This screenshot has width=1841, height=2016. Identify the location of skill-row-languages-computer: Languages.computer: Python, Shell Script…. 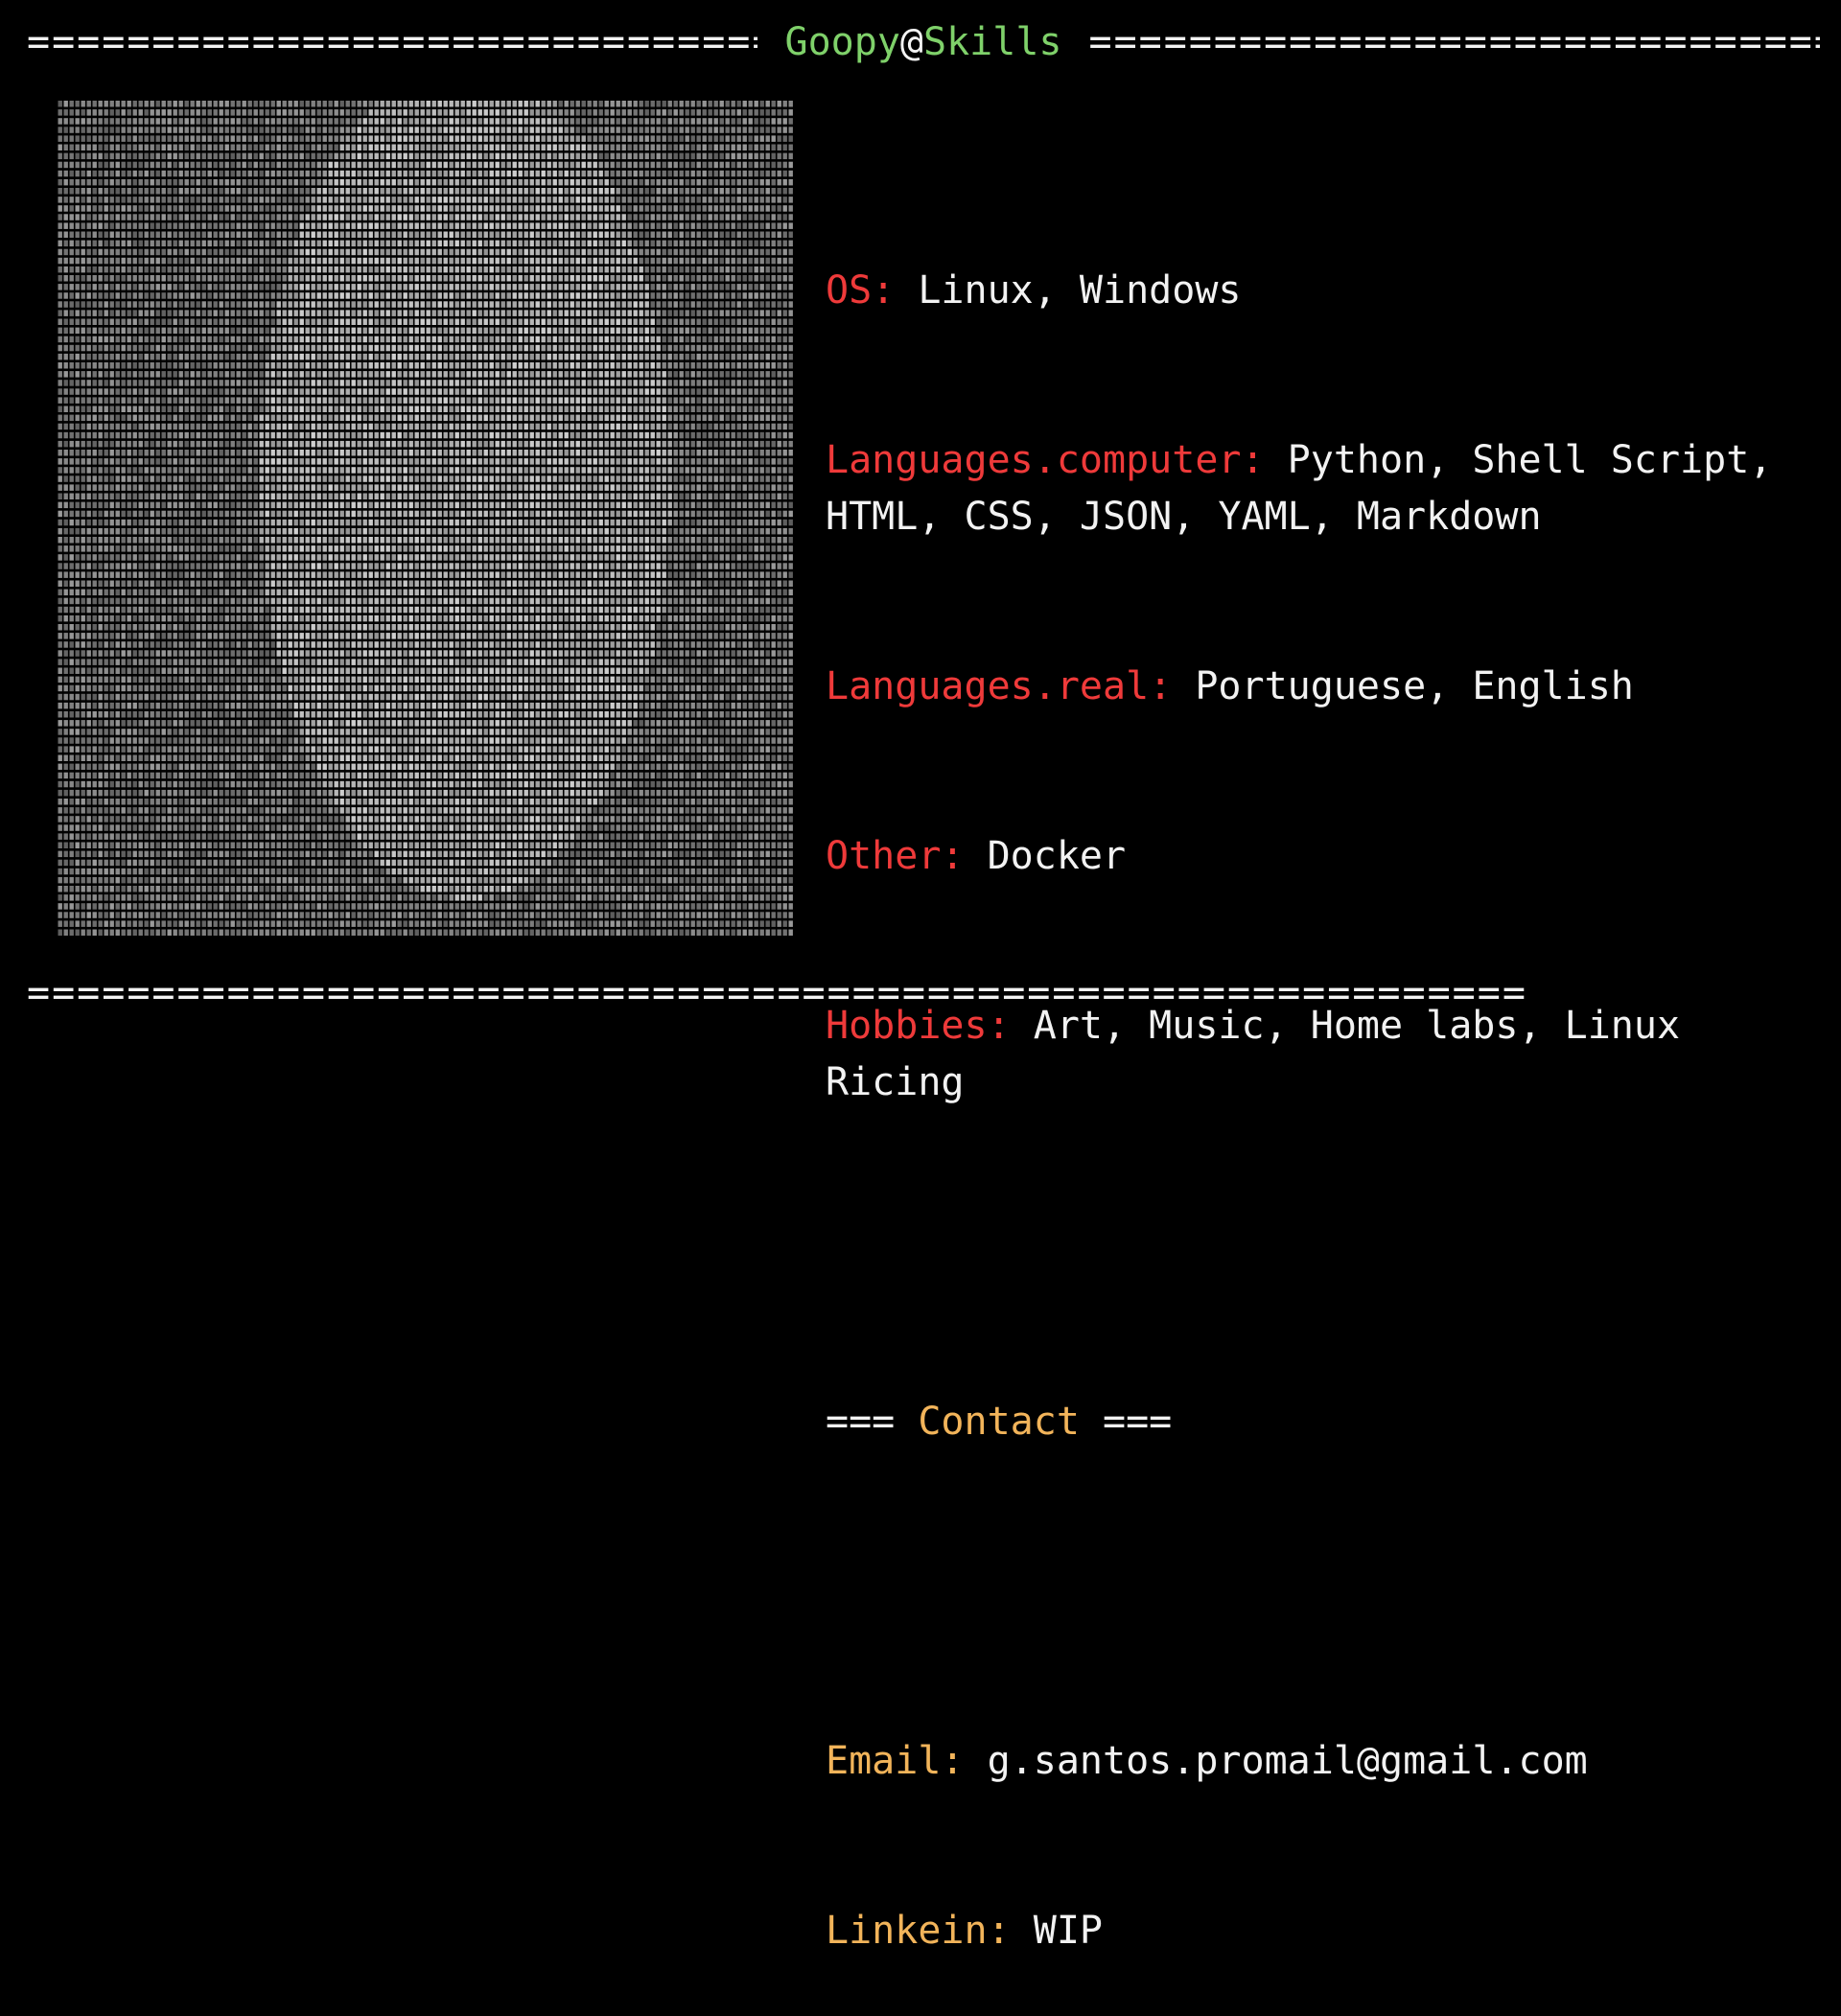
(1315, 488).